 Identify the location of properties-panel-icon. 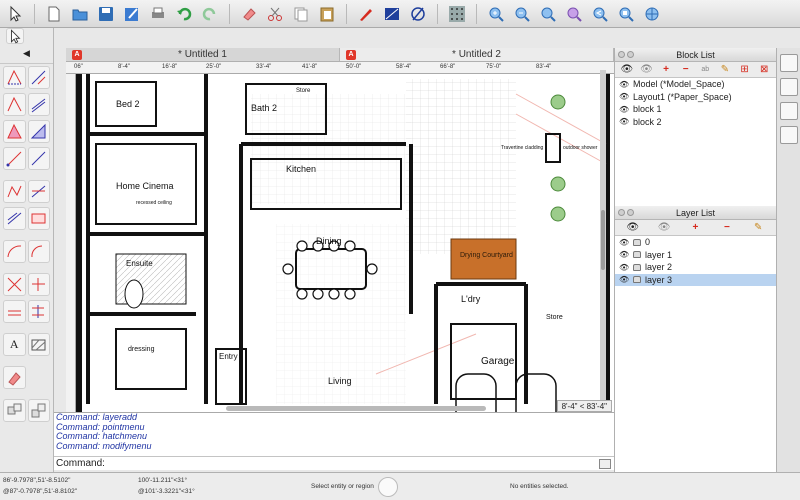
(789, 63).